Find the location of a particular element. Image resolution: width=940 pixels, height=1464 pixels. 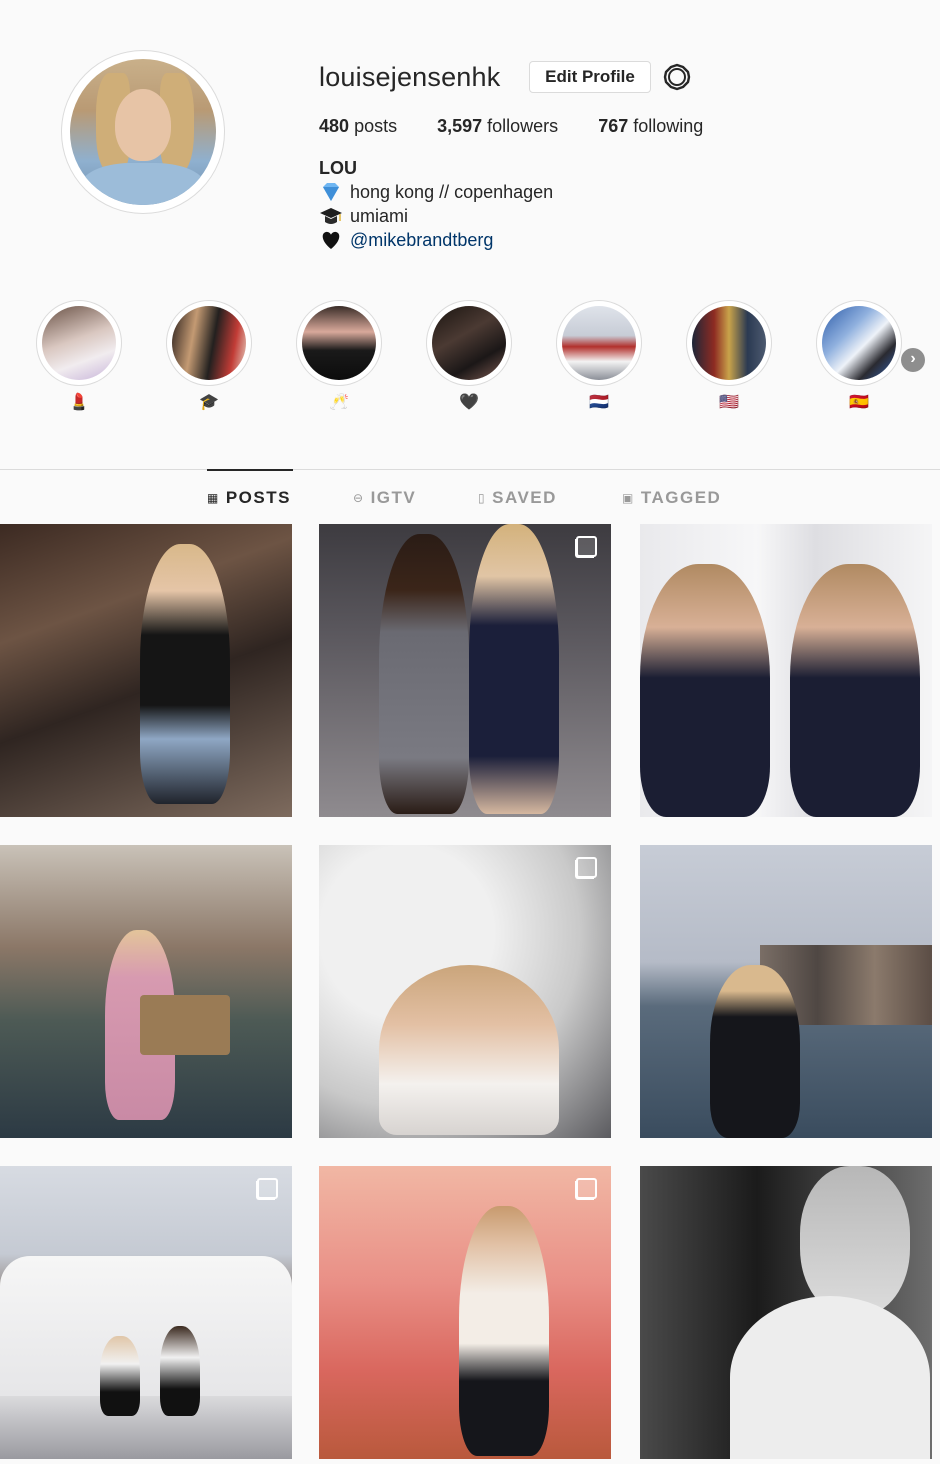

profile-avatar is located at coordinates (143, 132).